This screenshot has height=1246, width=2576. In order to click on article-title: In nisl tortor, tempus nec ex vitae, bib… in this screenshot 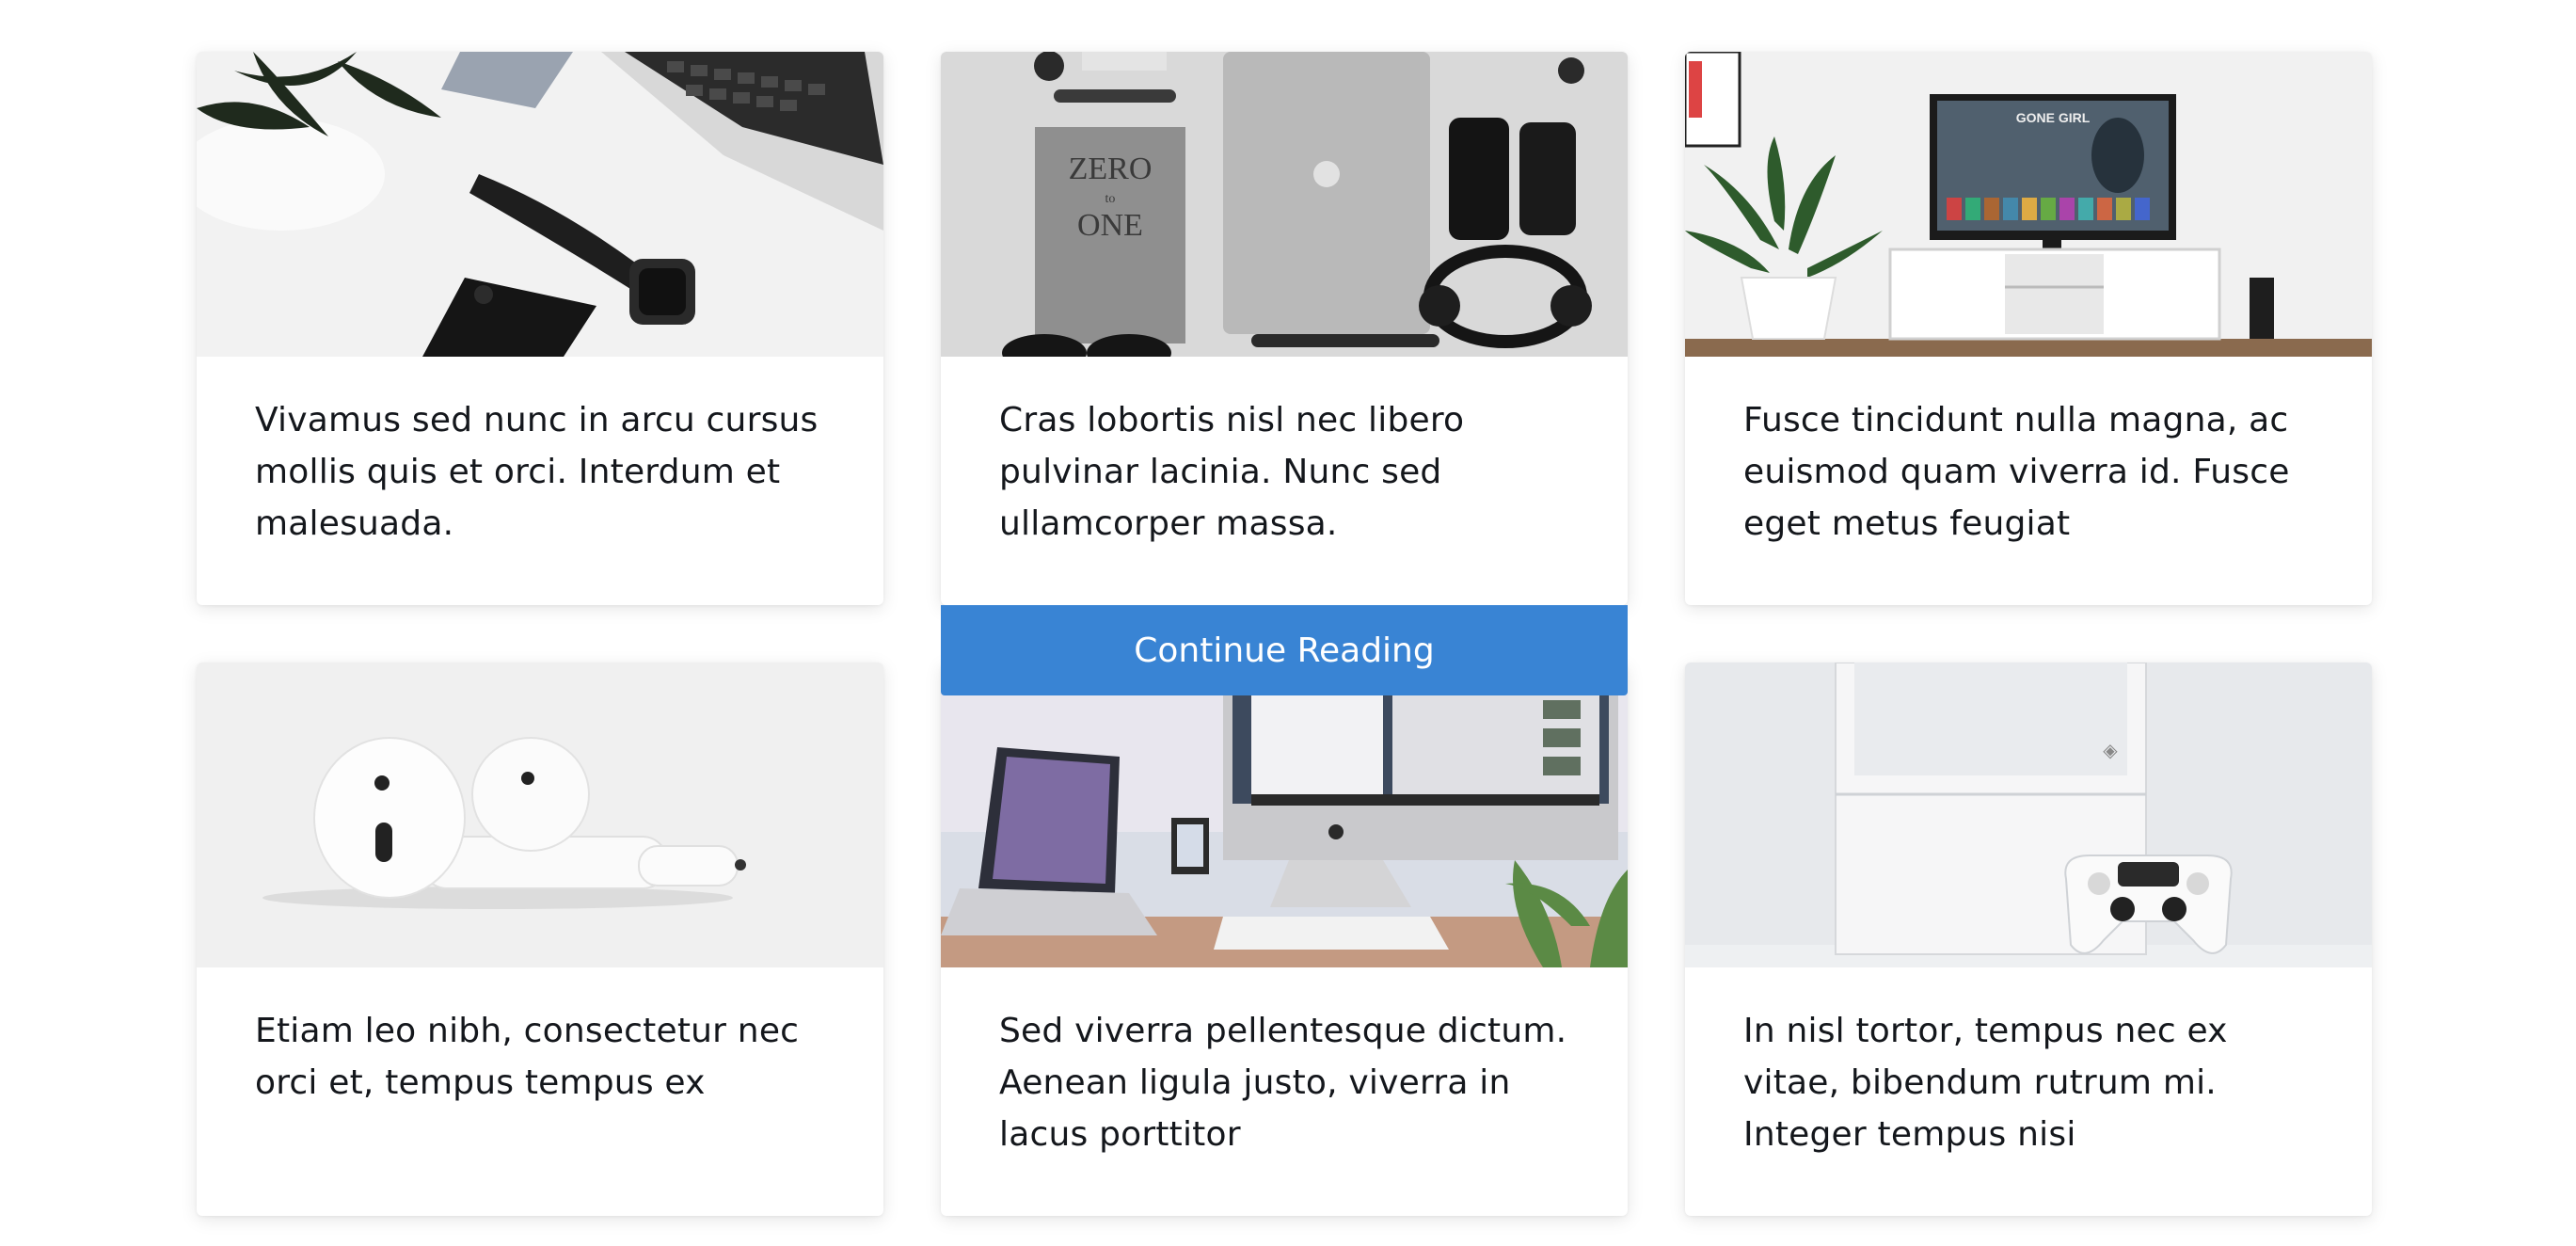, I will do `click(2028, 1082)`.